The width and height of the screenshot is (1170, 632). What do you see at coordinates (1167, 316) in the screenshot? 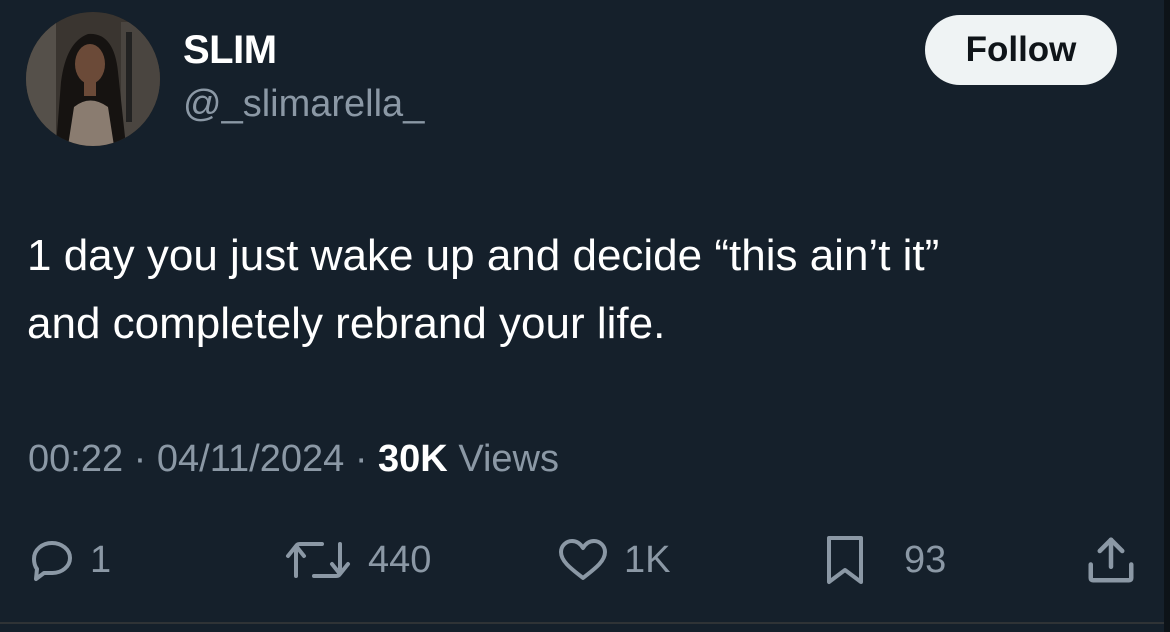
I see `scrollbar` at bounding box center [1167, 316].